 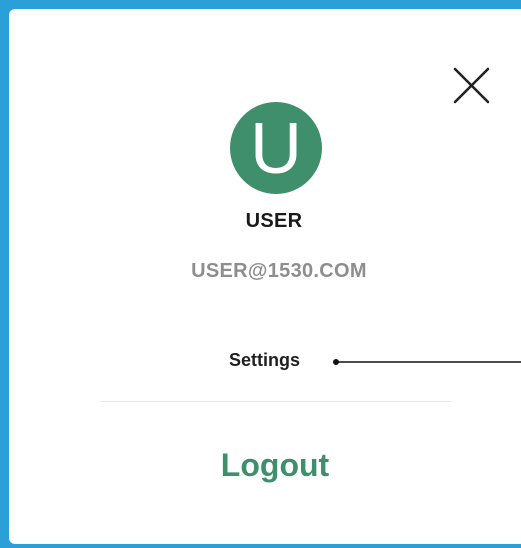 What do you see at coordinates (427, 362) in the screenshot?
I see `callout-pointer` at bounding box center [427, 362].